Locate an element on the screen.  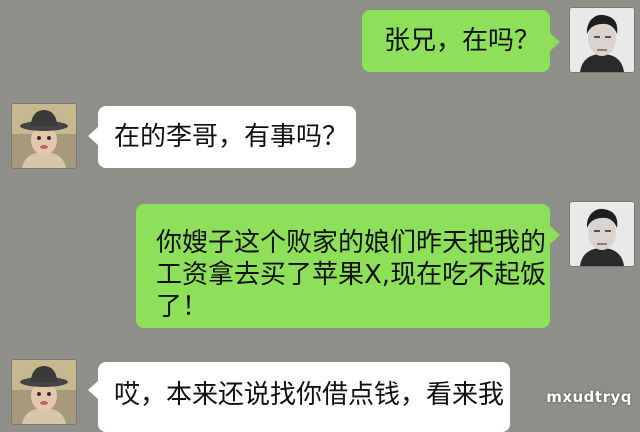
message-bubble-outgoing: 张兄，在吗？ is located at coordinates (456, 41).